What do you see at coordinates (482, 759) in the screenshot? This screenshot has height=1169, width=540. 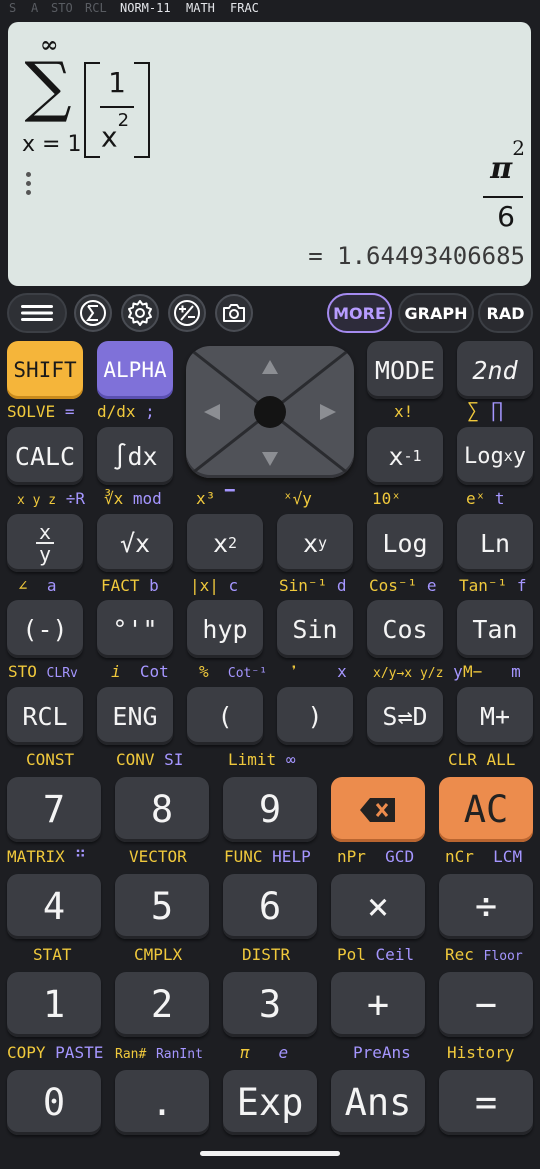 I see `clr-all-label: CLR ALL` at bounding box center [482, 759].